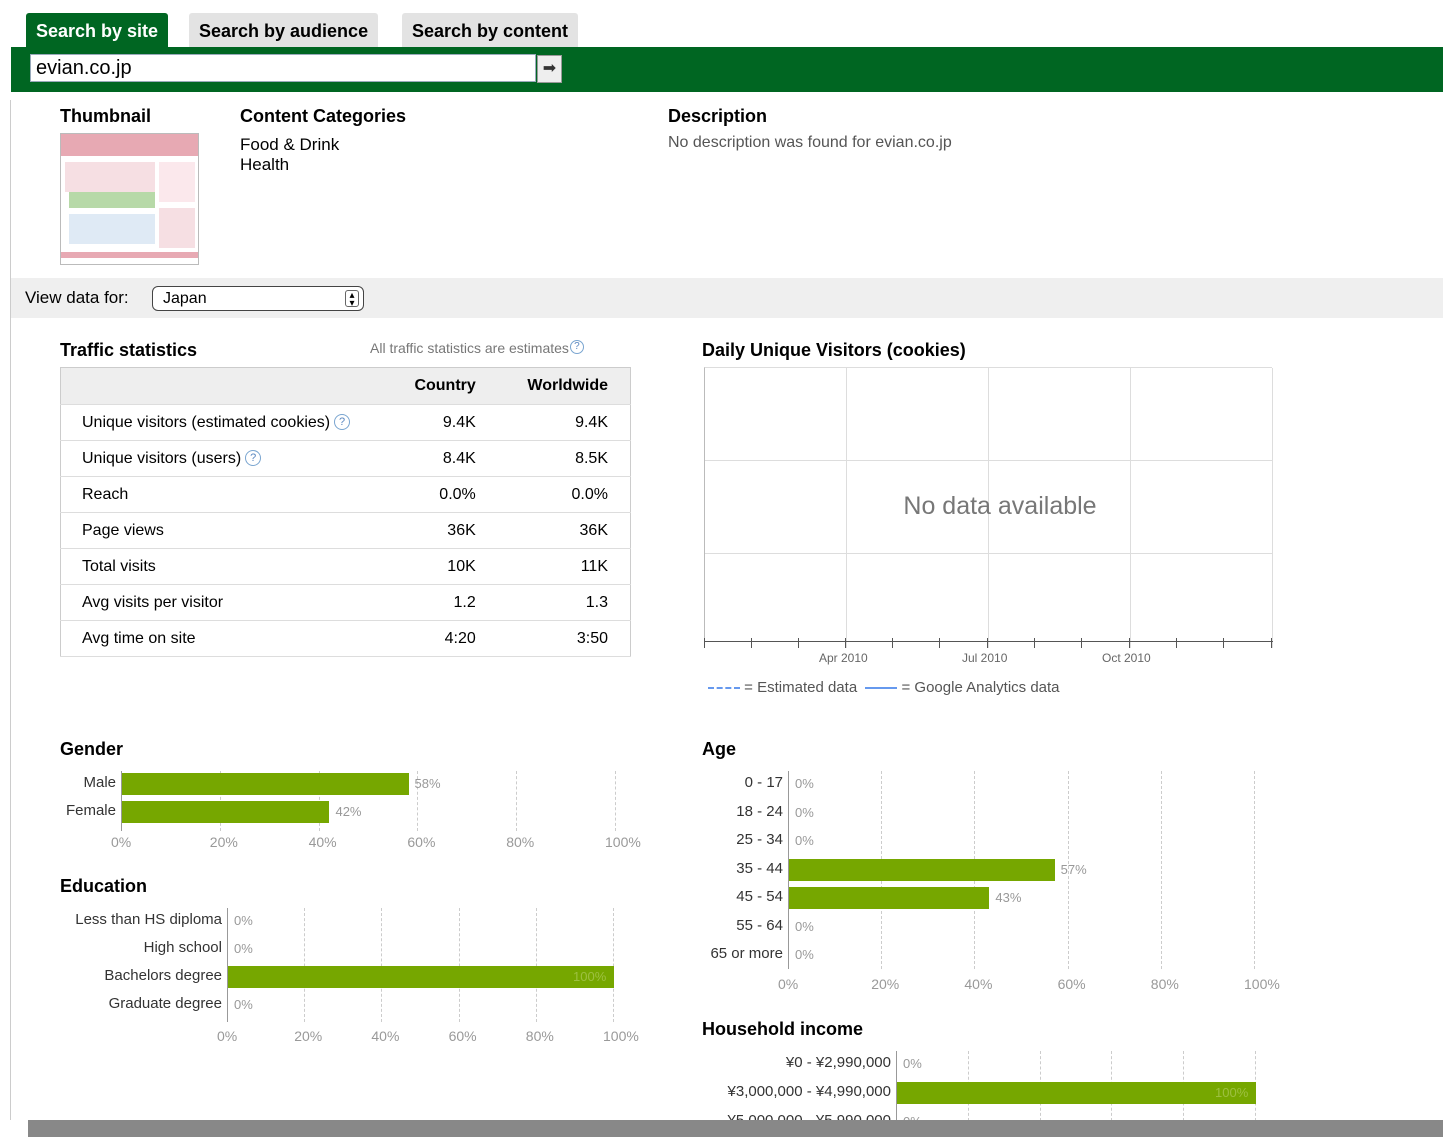 The image size is (1443, 1137). What do you see at coordinates (1008, 897) in the screenshot?
I see `value-label: 43%` at bounding box center [1008, 897].